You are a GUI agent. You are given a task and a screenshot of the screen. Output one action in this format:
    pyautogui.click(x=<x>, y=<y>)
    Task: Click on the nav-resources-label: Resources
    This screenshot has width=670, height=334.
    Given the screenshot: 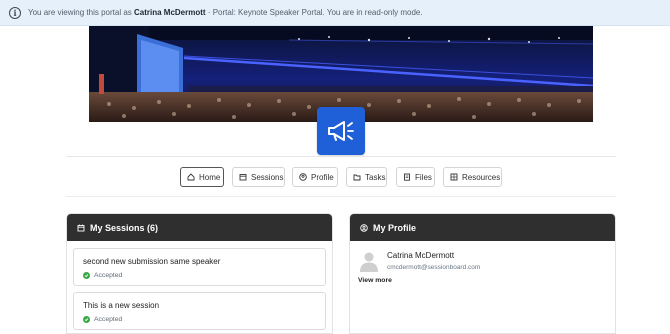 What is the action you would take?
    pyautogui.click(x=481, y=177)
    